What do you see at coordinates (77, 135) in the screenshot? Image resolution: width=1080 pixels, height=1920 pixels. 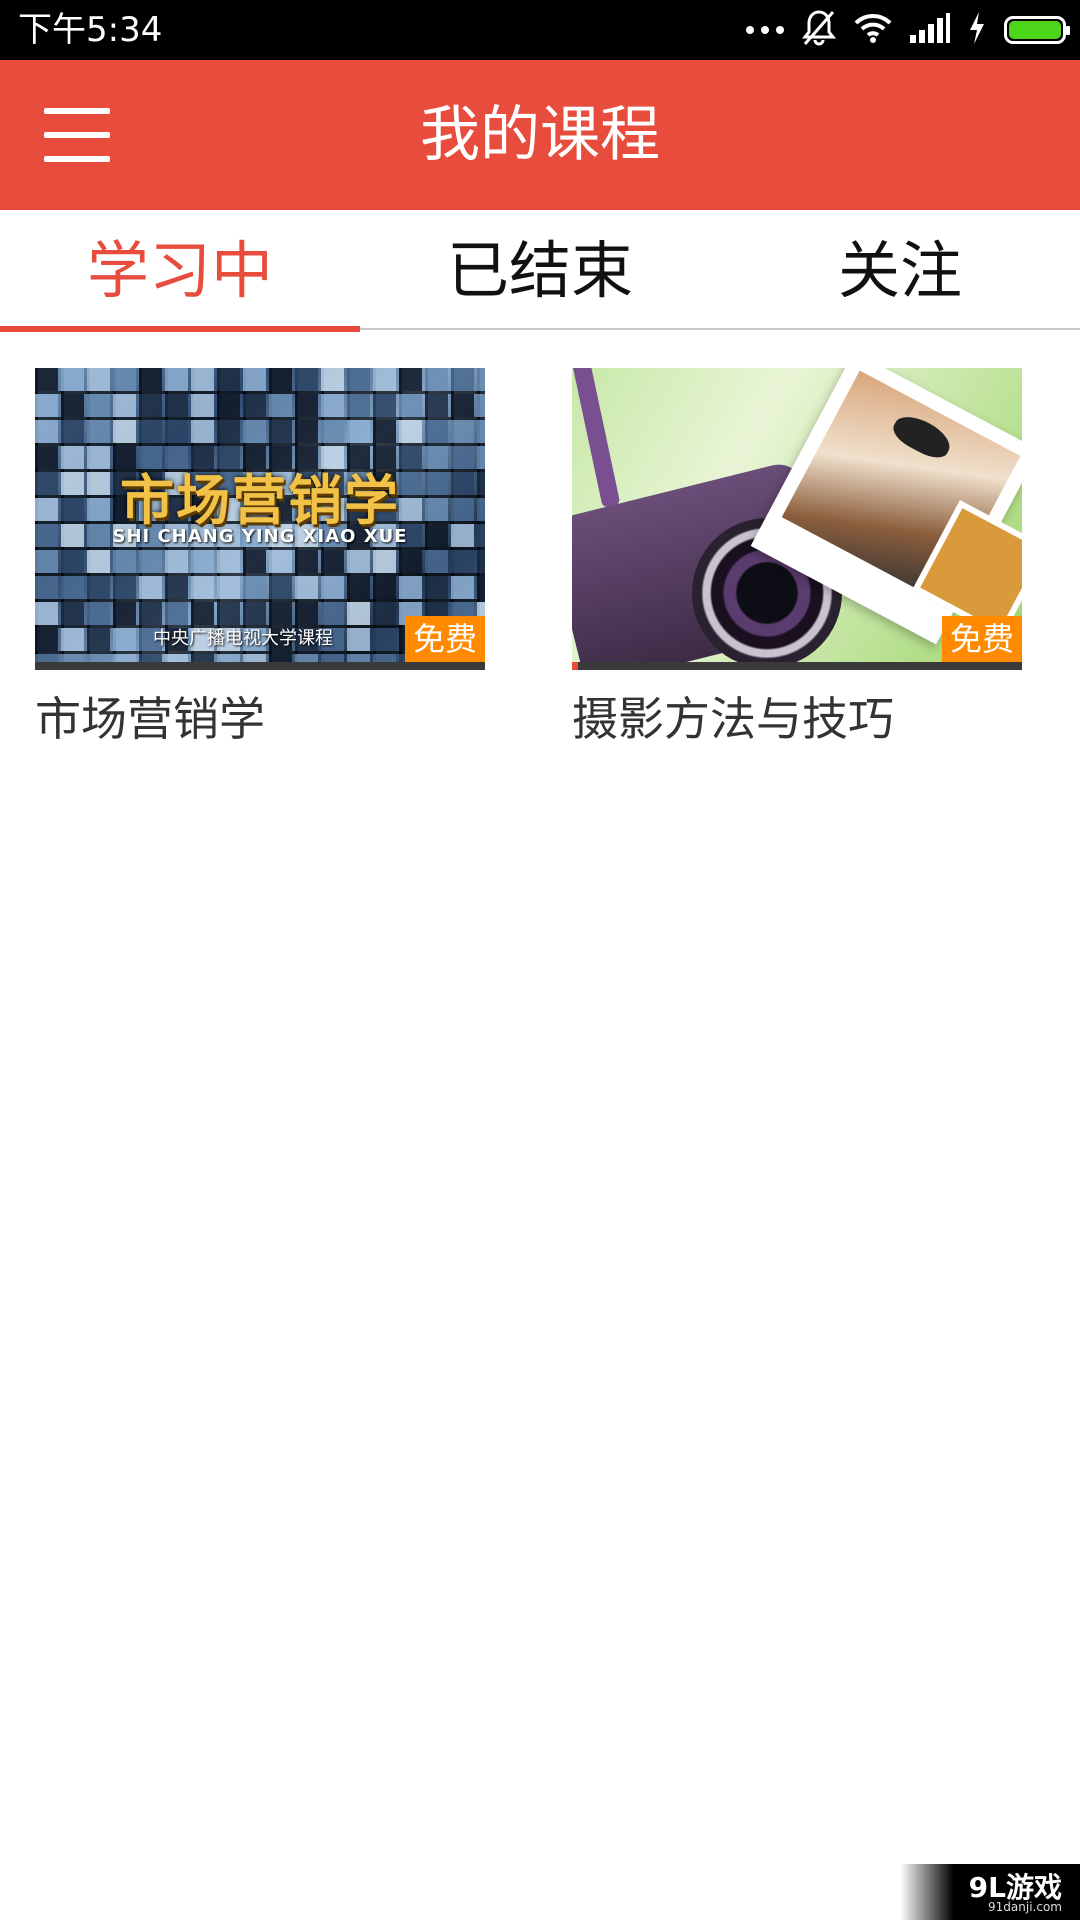 I see `hamburger-menu-icon` at bounding box center [77, 135].